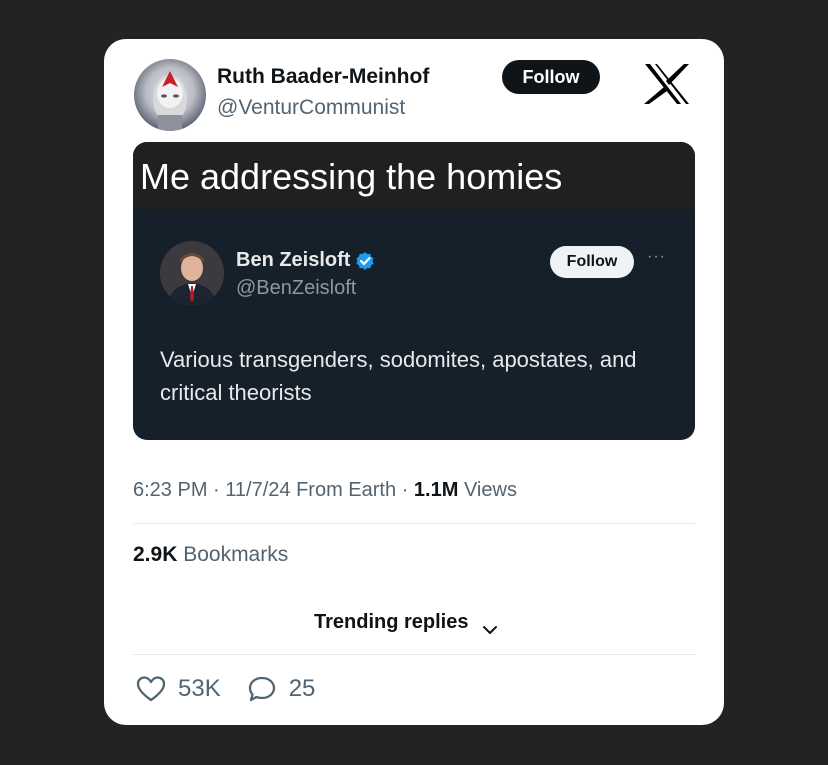 This screenshot has height=765, width=828. I want to click on author-handle: @VenturCommunist, so click(311, 108).